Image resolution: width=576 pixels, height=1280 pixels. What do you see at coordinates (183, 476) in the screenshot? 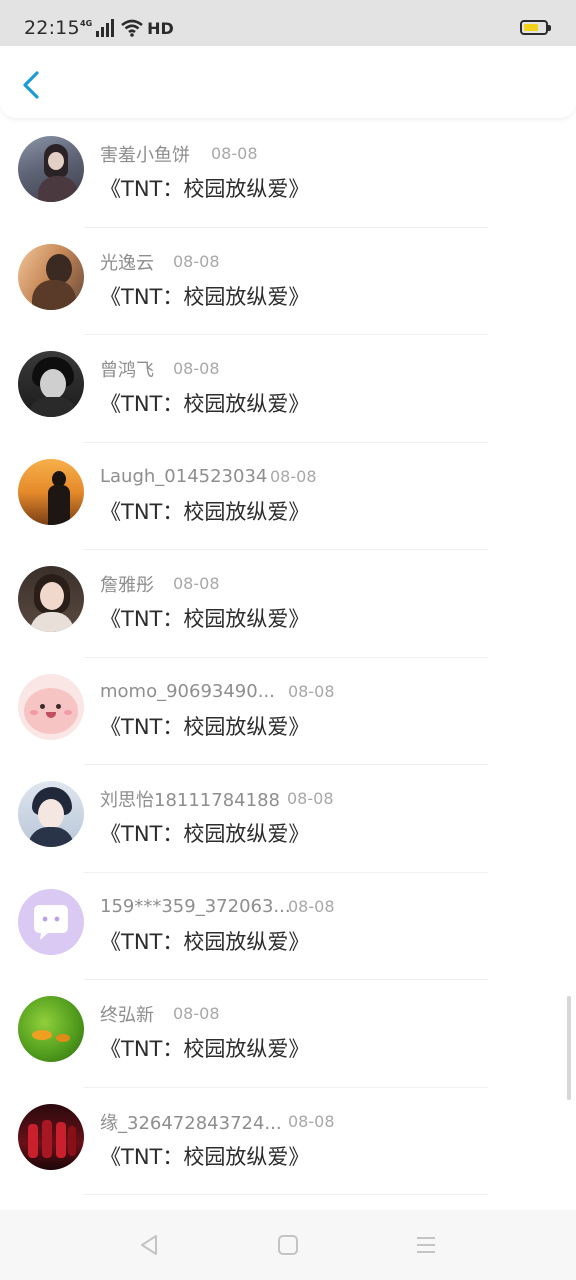
I see `user-name: Laugh_014523034` at bounding box center [183, 476].